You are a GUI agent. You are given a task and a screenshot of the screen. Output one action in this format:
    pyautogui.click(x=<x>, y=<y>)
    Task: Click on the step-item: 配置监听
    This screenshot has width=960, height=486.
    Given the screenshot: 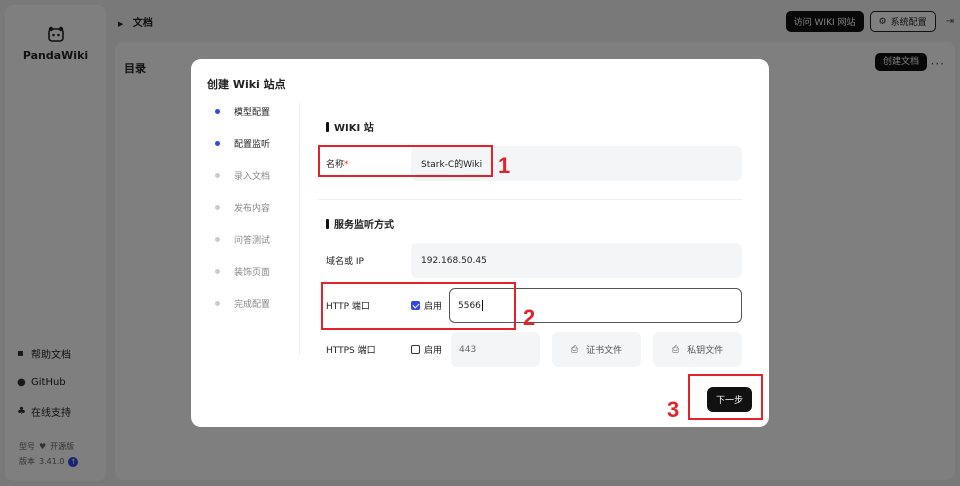 What is the action you would take?
    pyautogui.click(x=242, y=153)
    